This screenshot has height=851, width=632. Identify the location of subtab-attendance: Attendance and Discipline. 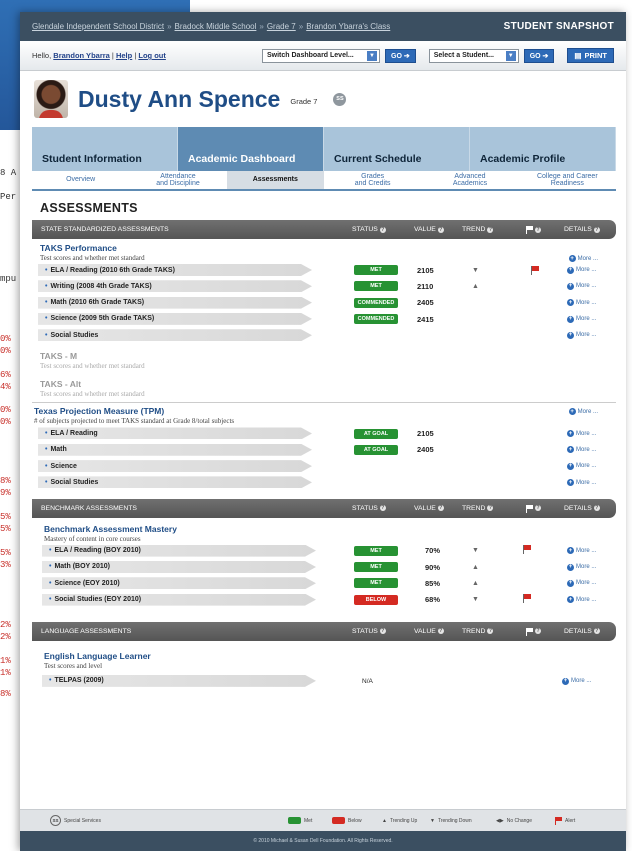
(177, 180).